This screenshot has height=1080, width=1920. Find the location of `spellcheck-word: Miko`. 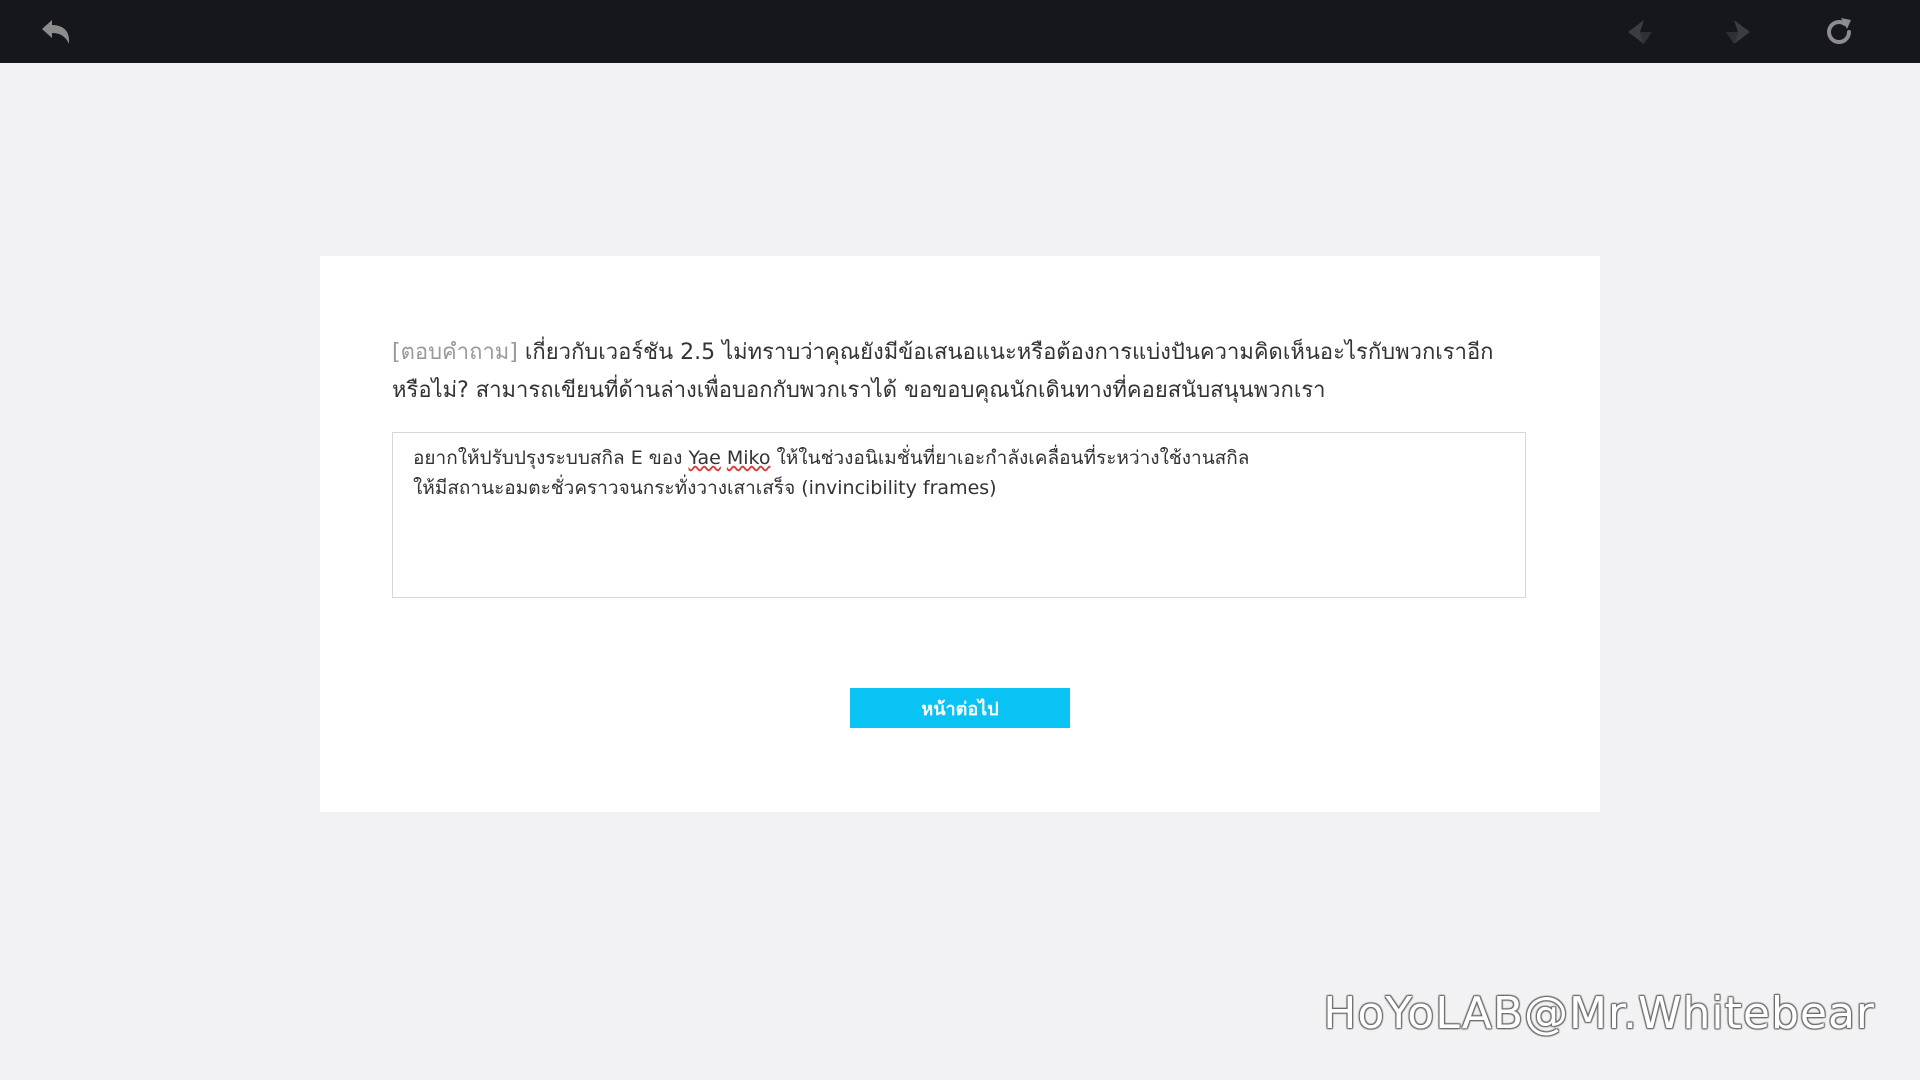

spellcheck-word: Miko is located at coordinates (748, 458).